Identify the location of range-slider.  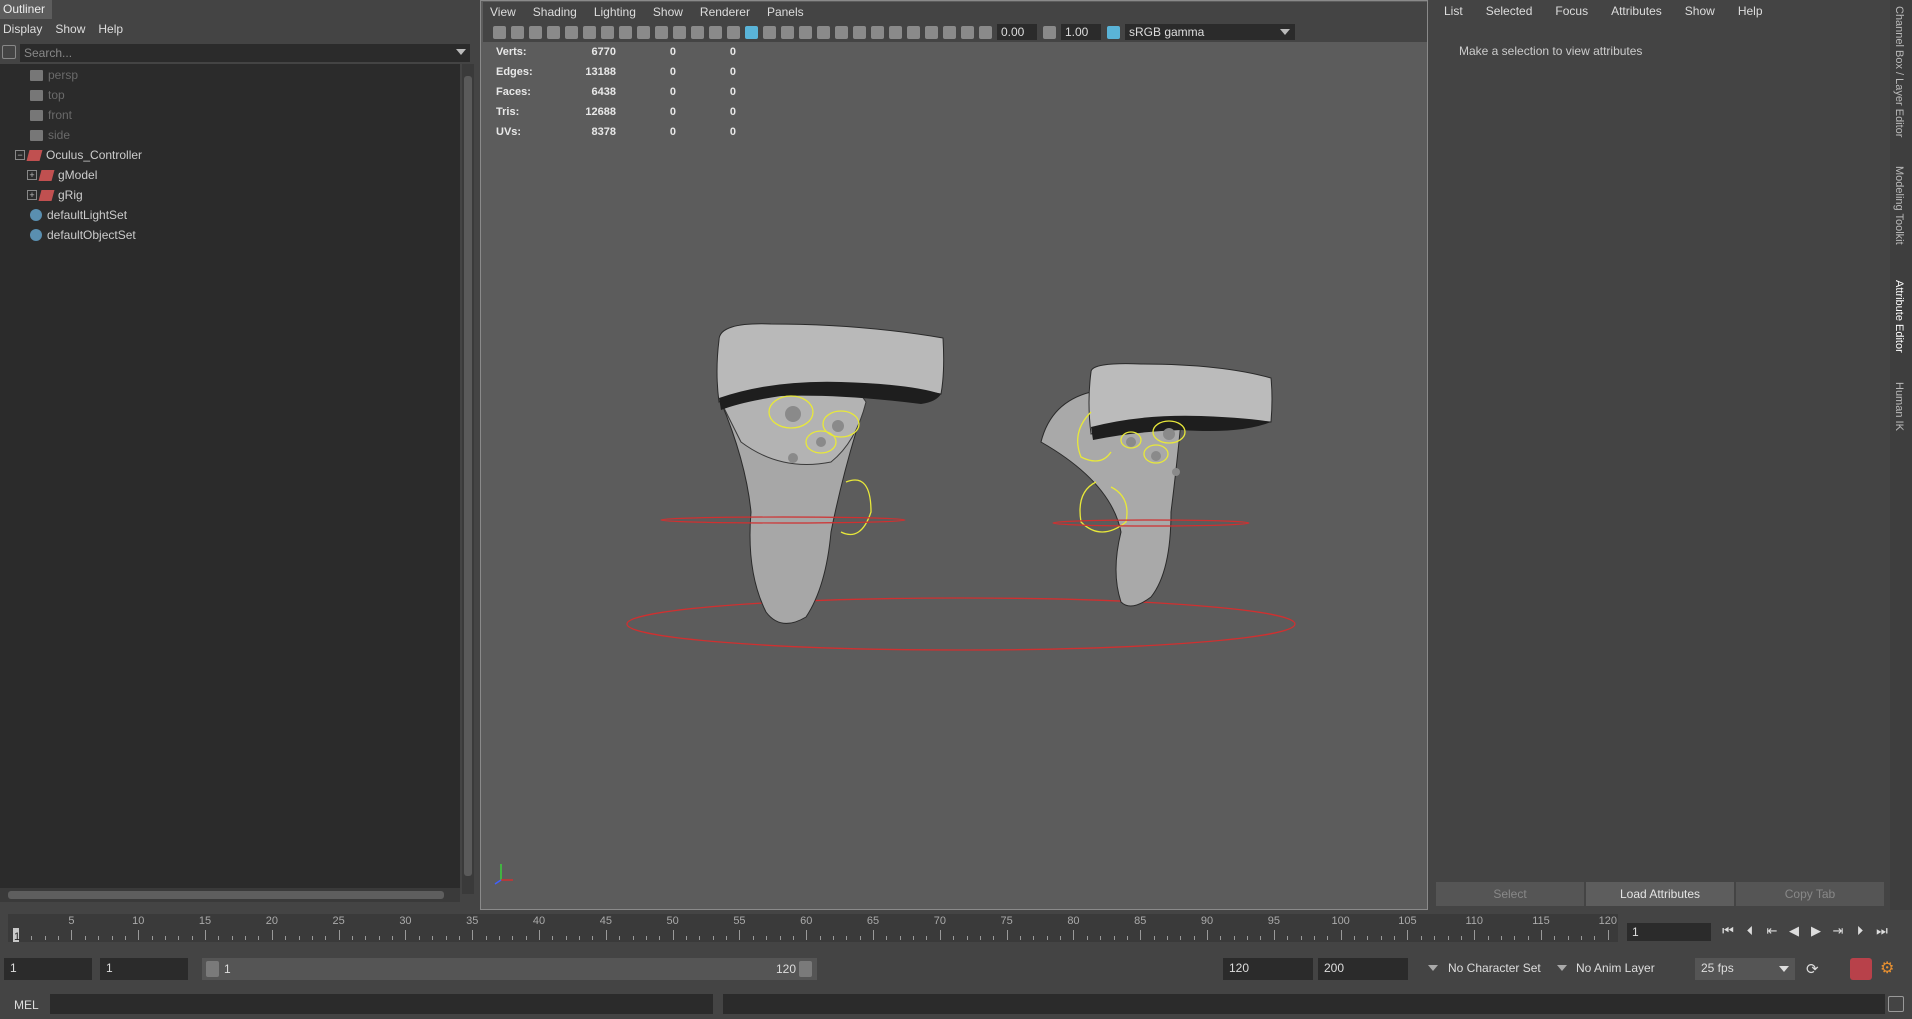
(509, 969).